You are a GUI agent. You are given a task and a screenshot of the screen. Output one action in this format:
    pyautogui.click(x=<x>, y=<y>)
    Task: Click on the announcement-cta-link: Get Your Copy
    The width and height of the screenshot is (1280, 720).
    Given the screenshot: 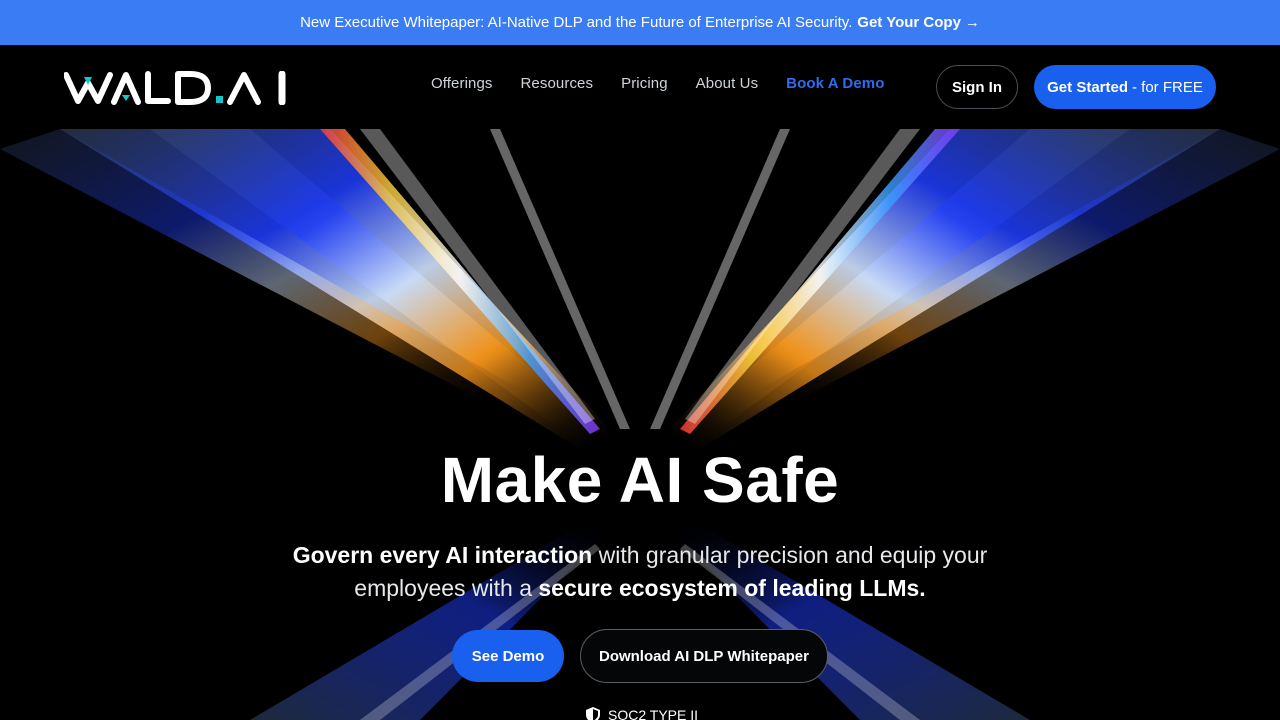 What is the action you would take?
    pyautogui.click(x=909, y=22)
    